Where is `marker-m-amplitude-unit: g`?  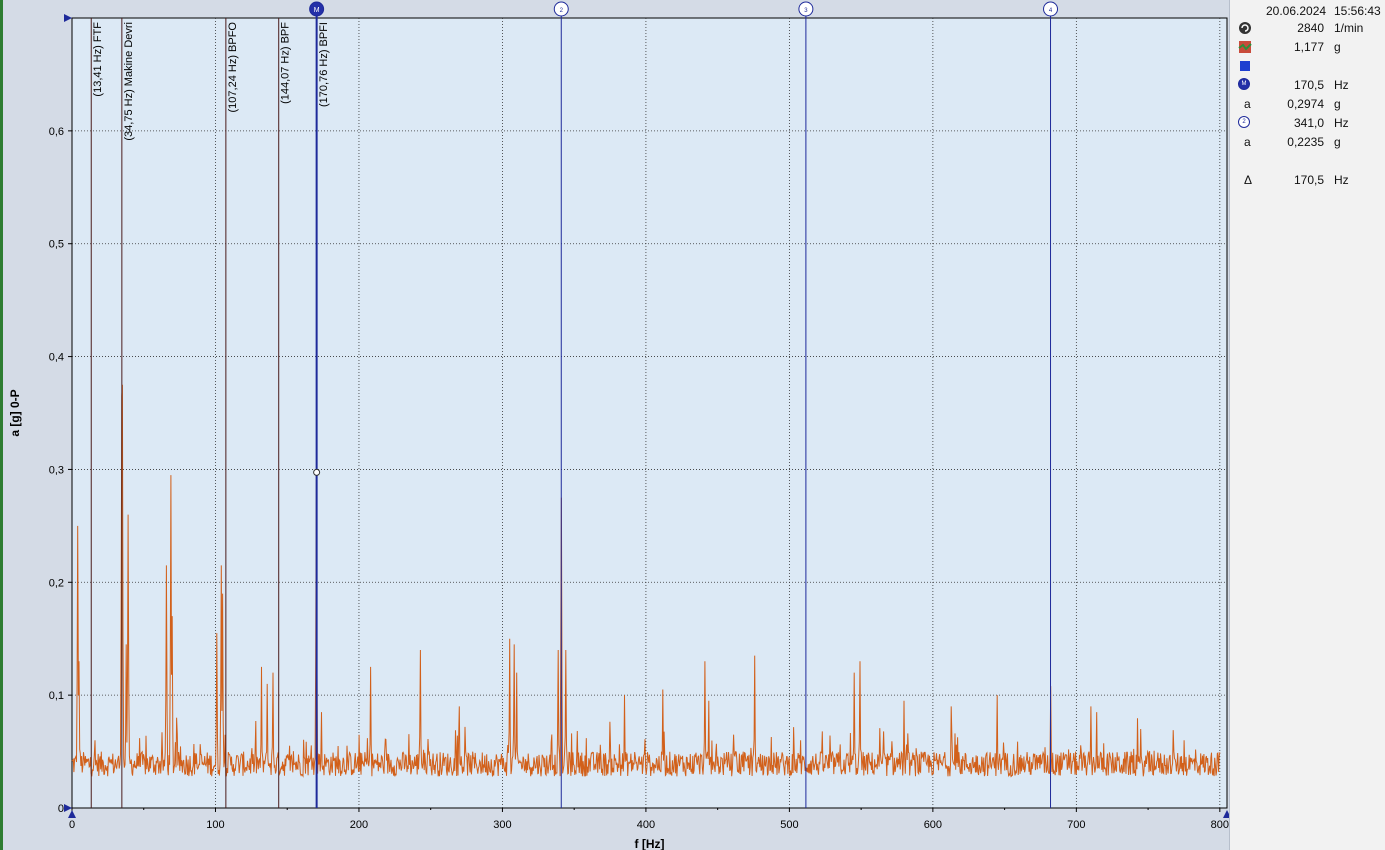
marker-m-amplitude-unit: g is located at coordinates (1337, 104).